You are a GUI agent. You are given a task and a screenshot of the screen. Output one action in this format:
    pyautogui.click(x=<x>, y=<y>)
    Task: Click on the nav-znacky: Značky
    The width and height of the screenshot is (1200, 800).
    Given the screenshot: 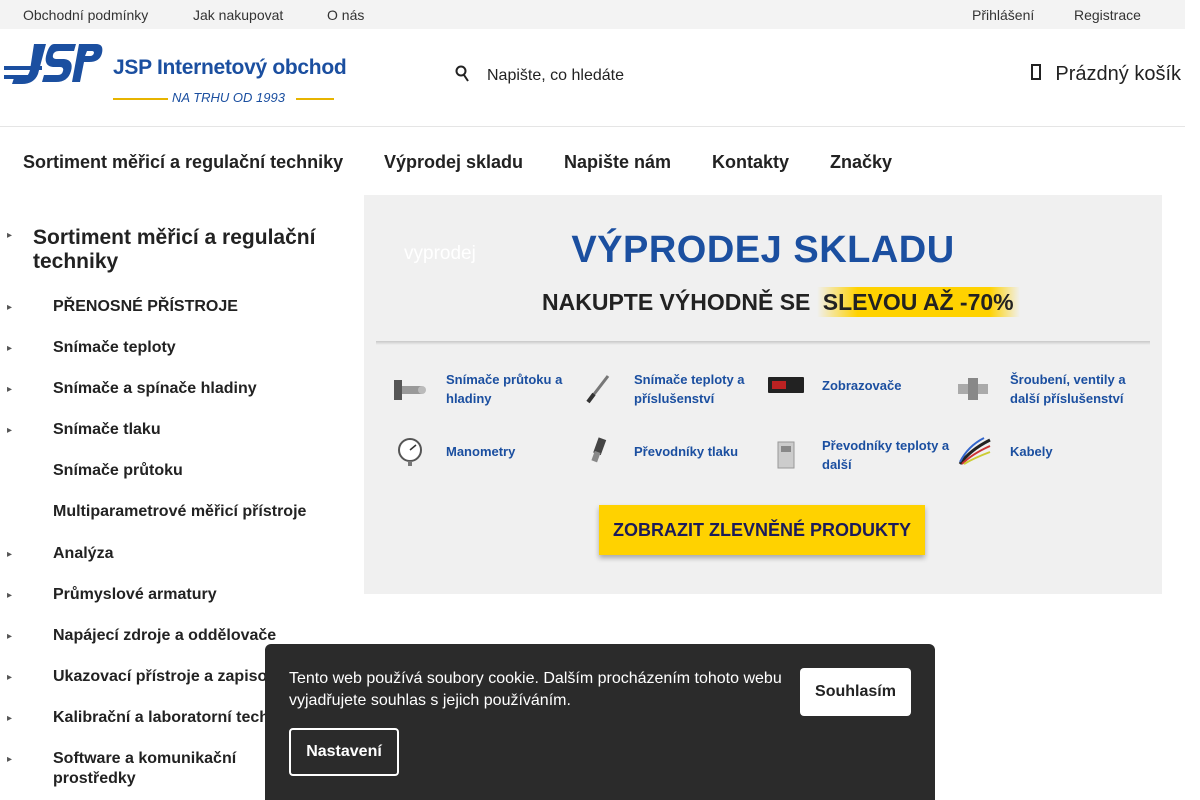 What is the action you would take?
    pyautogui.click(x=861, y=162)
    